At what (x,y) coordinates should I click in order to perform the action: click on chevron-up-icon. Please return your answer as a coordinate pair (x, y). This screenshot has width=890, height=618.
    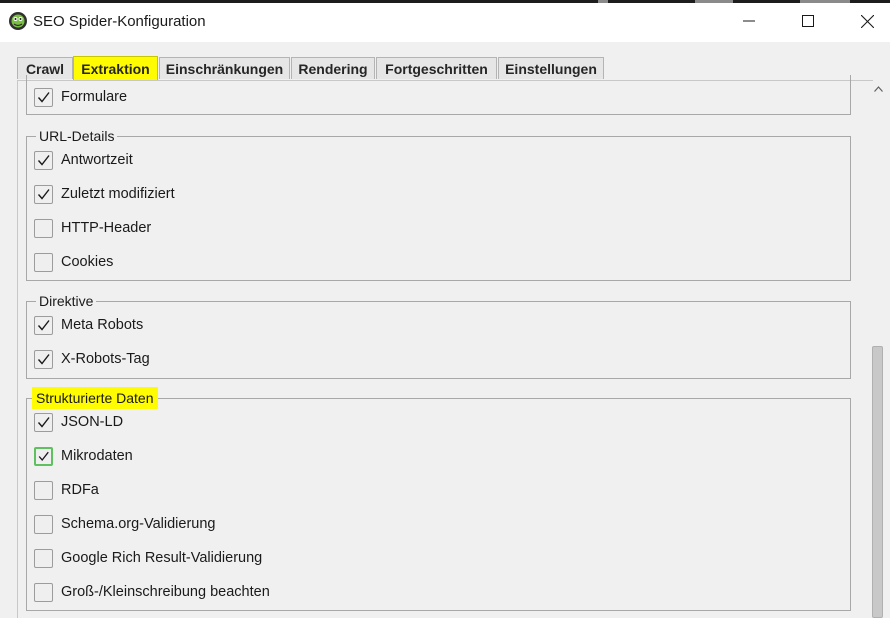
    Looking at the image, I should click on (878, 89).